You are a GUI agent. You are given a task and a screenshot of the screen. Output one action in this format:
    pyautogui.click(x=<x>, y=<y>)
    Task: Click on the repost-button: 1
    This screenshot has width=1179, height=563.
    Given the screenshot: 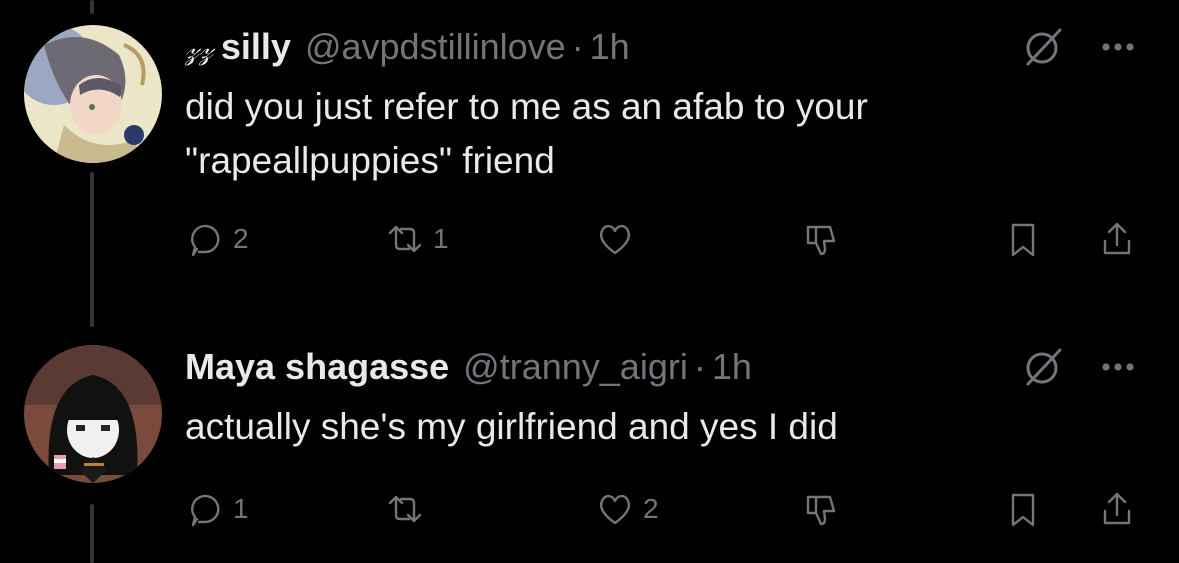 What is the action you would take?
    pyautogui.click(x=417, y=239)
    